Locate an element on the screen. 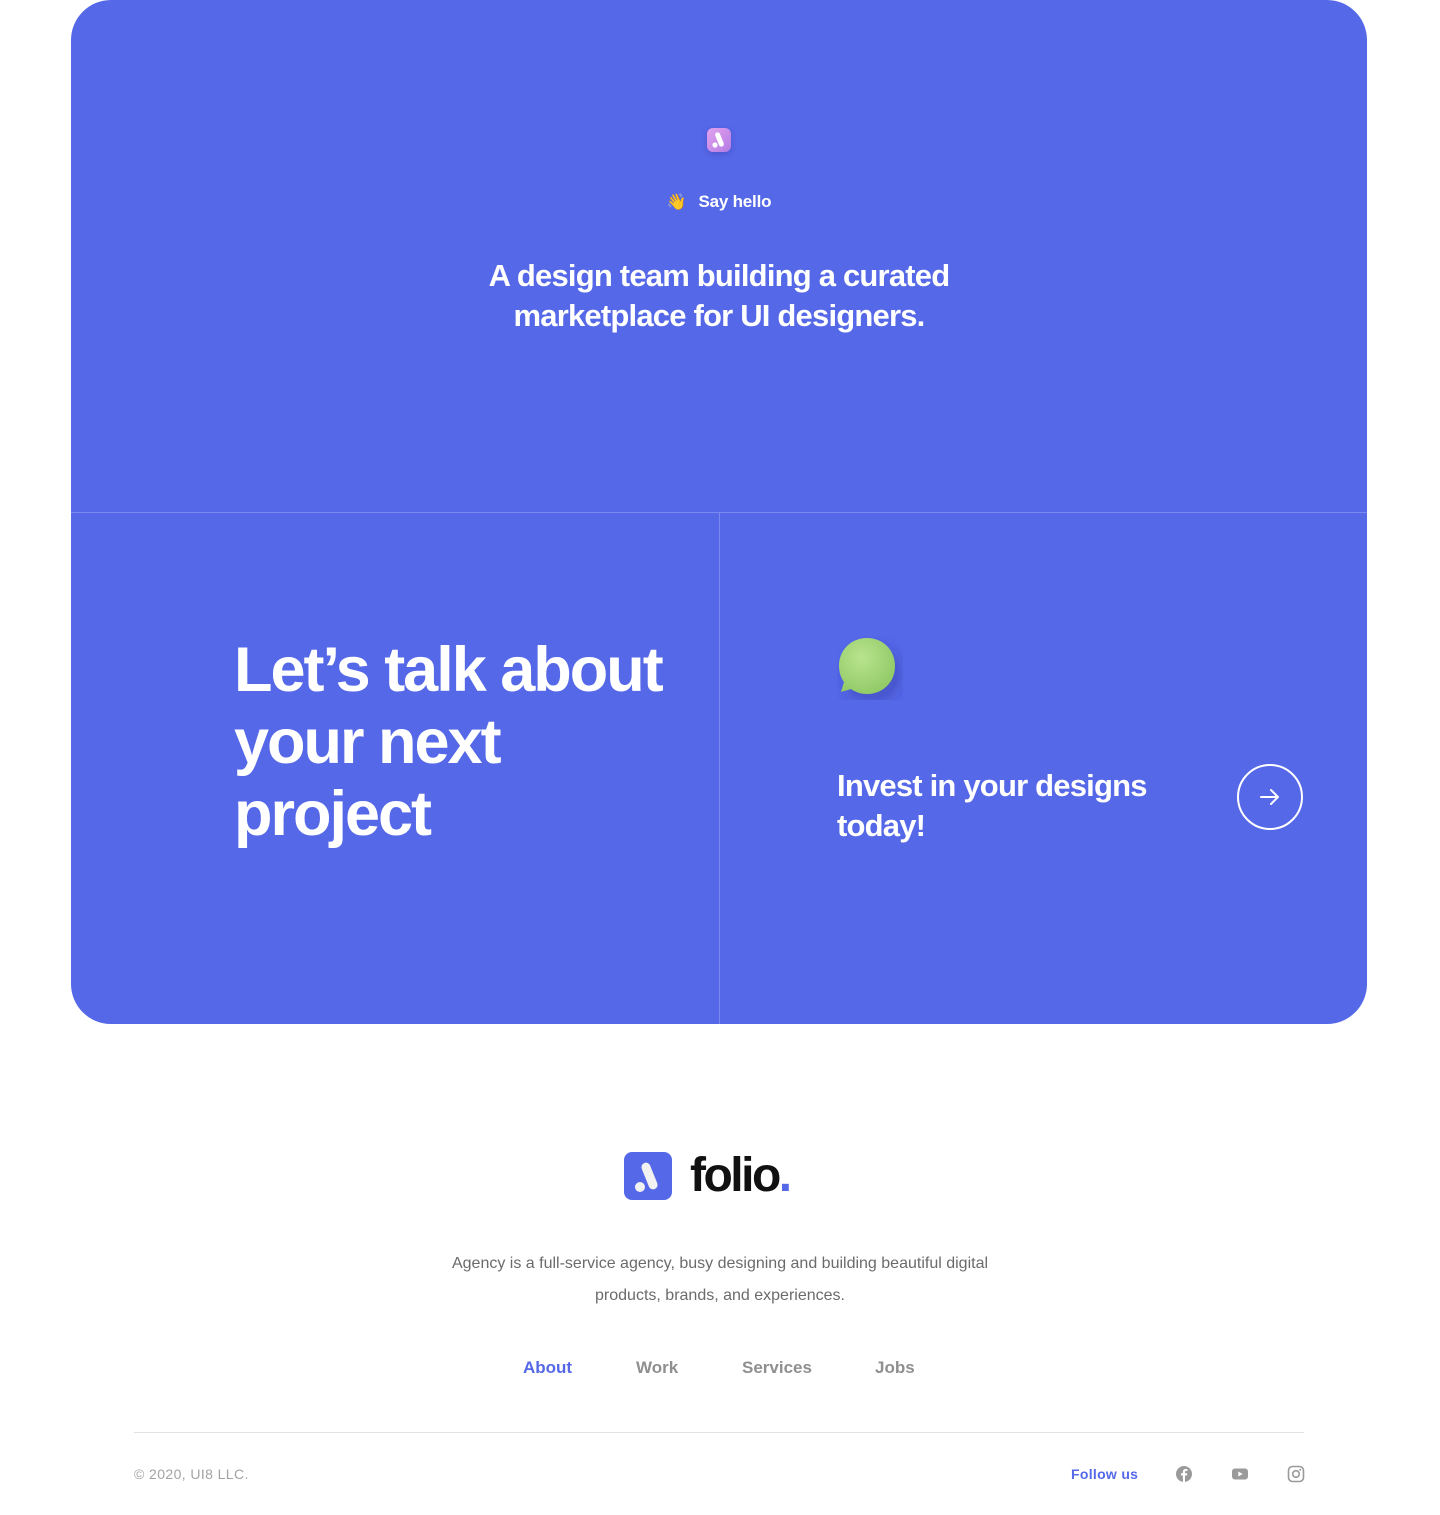 Image resolution: width=1440 pixels, height=1515 pixels. facebook-icon is located at coordinates (1184, 1474).